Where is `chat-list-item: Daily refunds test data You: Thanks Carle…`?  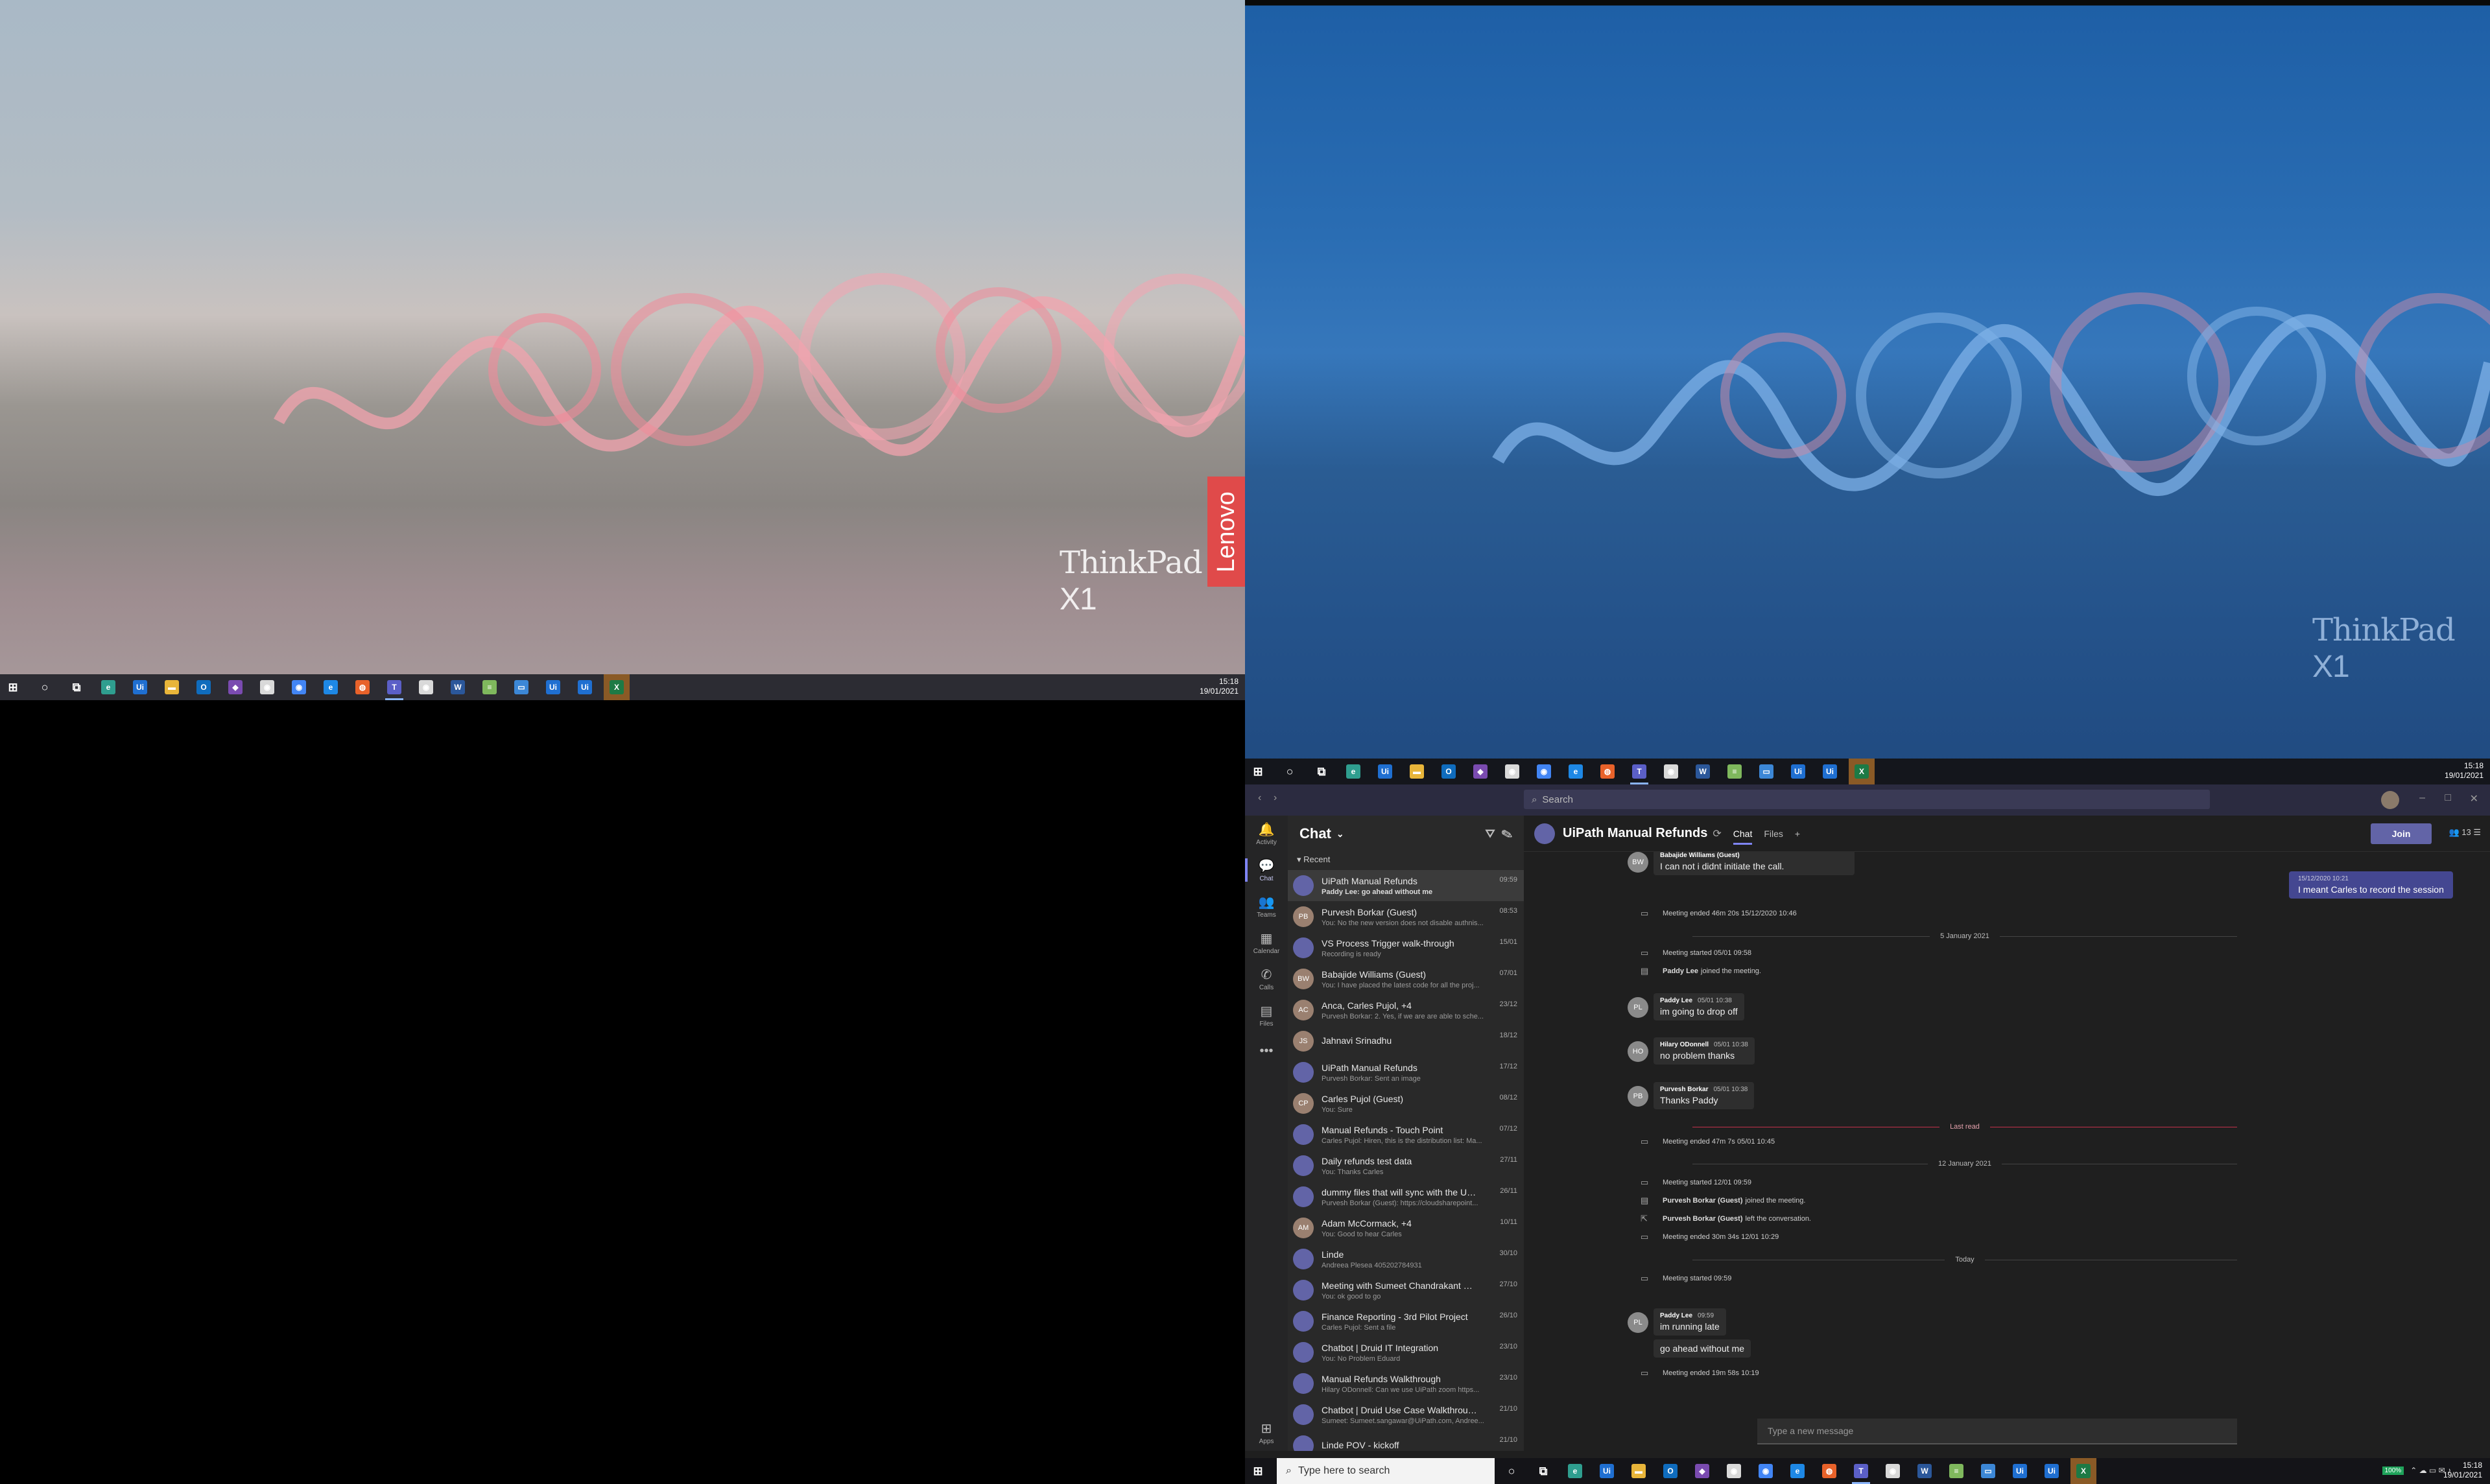
chat-list-item: Daily refunds test data You: Thanks Carle… is located at coordinates (1406, 1165).